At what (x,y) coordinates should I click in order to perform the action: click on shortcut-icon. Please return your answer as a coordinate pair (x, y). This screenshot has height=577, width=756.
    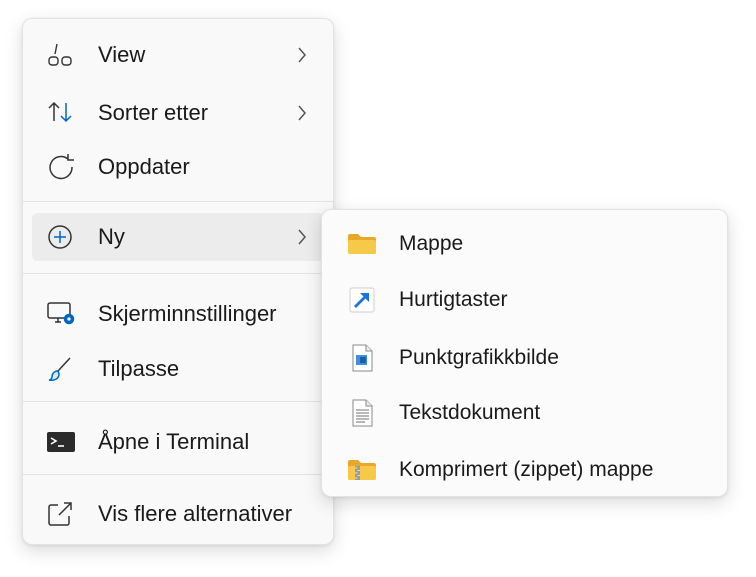
    Looking at the image, I should click on (362, 300).